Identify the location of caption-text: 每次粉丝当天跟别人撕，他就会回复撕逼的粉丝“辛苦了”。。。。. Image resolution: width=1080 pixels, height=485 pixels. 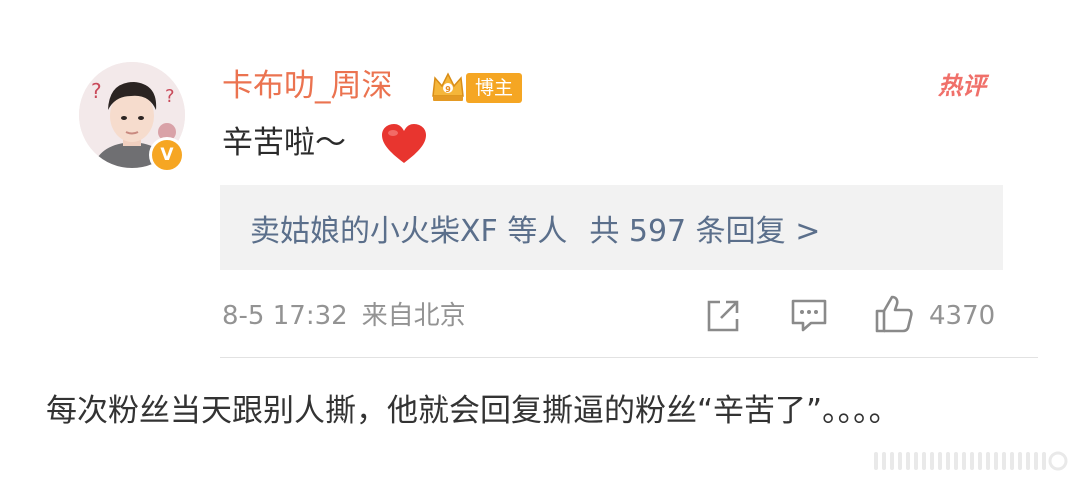
(473, 411).